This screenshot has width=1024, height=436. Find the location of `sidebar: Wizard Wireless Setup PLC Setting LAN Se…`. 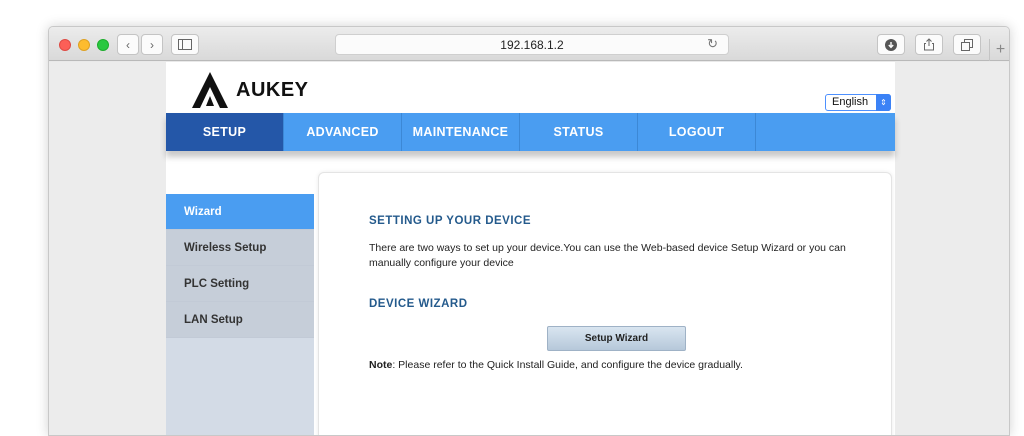

sidebar: Wizard Wireless Setup PLC Setting LAN Se… is located at coordinates (240, 314).